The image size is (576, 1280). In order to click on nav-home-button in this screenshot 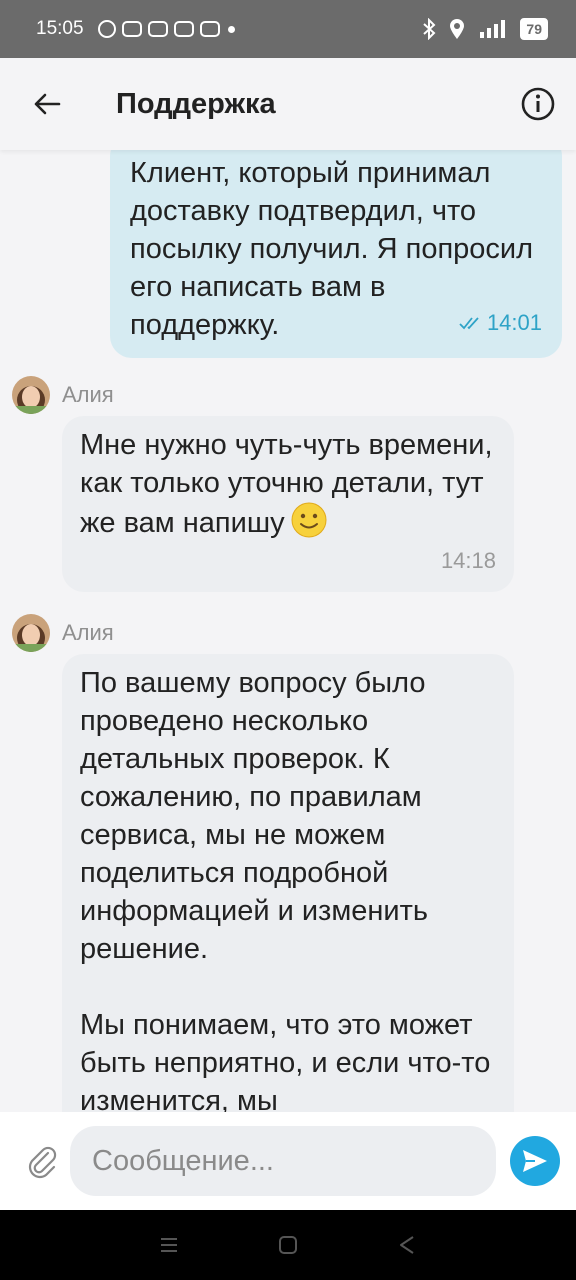, I will do `click(288, 1245)`.